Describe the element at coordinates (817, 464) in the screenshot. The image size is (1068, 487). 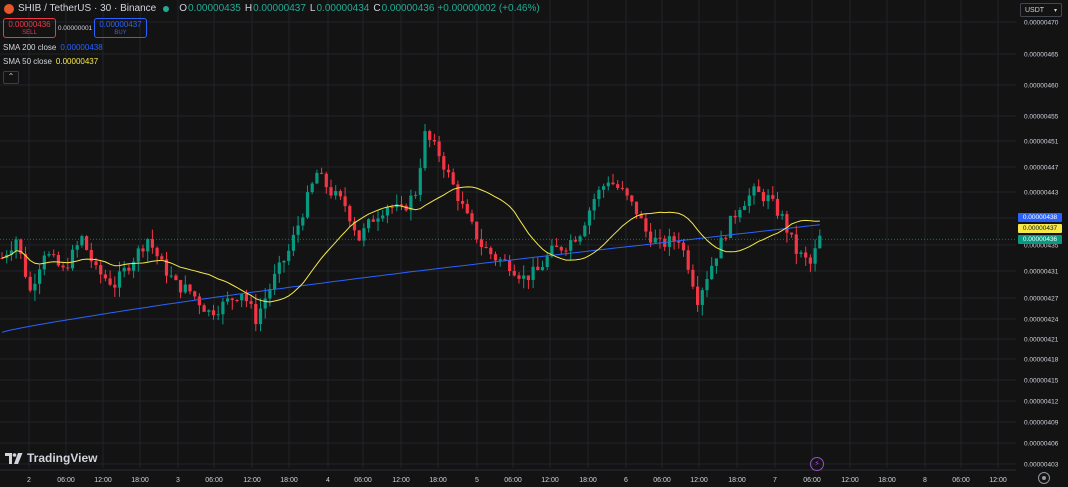
I see `lightning-icon: ⚡` at that location.